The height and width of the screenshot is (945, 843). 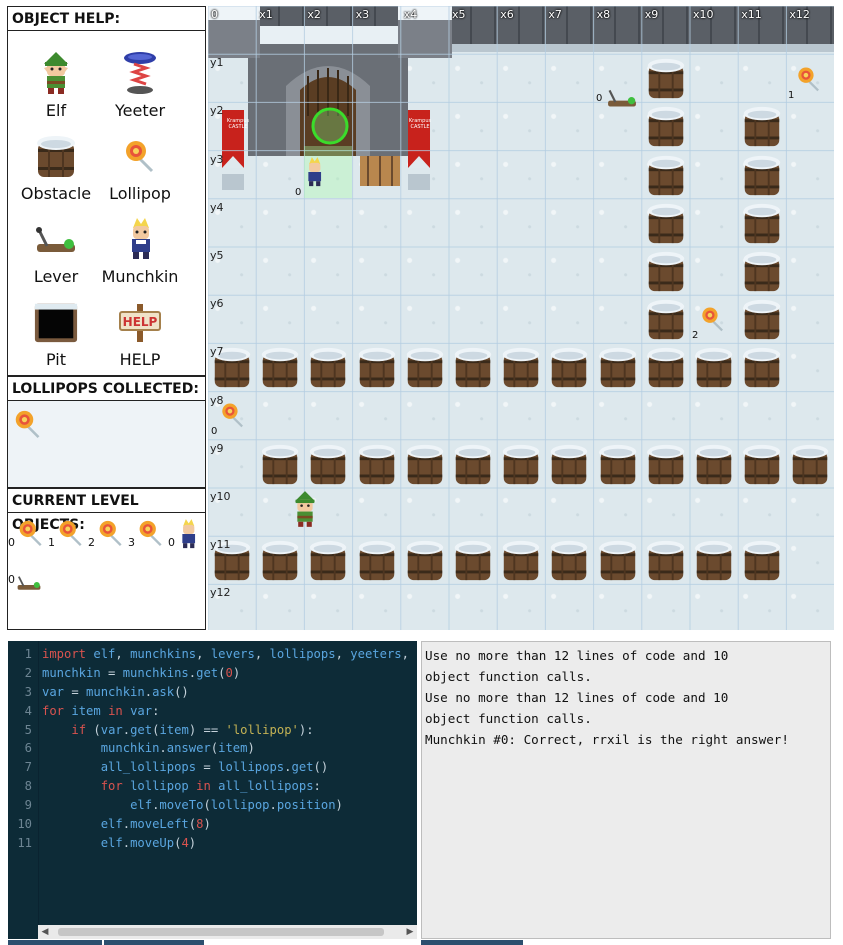 I want to click on code-line: 2 munchkin = munchkins.get(0), so click(x=212, y=673).